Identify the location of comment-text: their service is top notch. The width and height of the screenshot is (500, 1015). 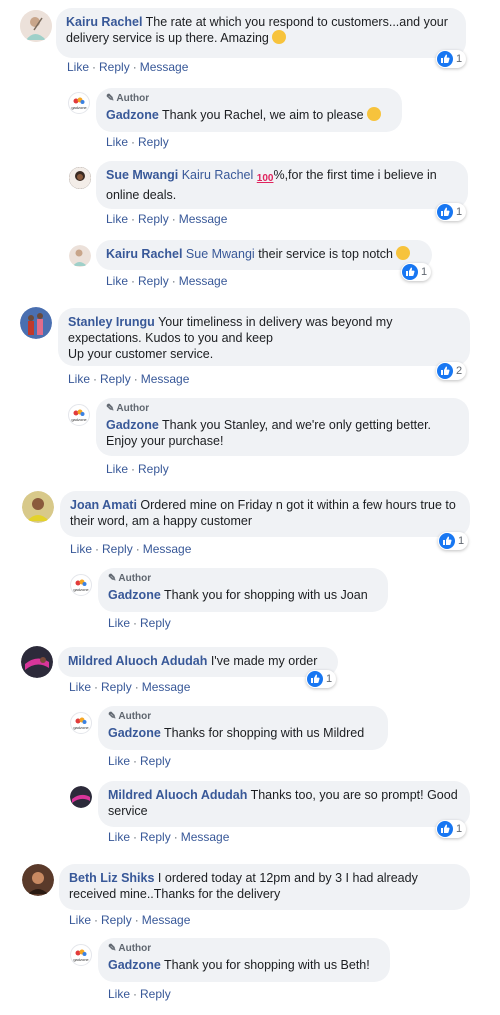
(325, 254).